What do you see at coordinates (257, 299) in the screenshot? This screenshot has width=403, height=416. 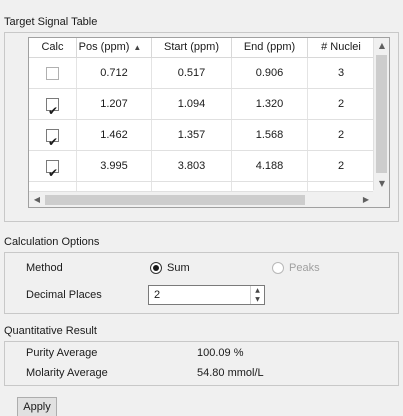 I see `spin-down-icon: ▼` at bounding box center [257, 299].